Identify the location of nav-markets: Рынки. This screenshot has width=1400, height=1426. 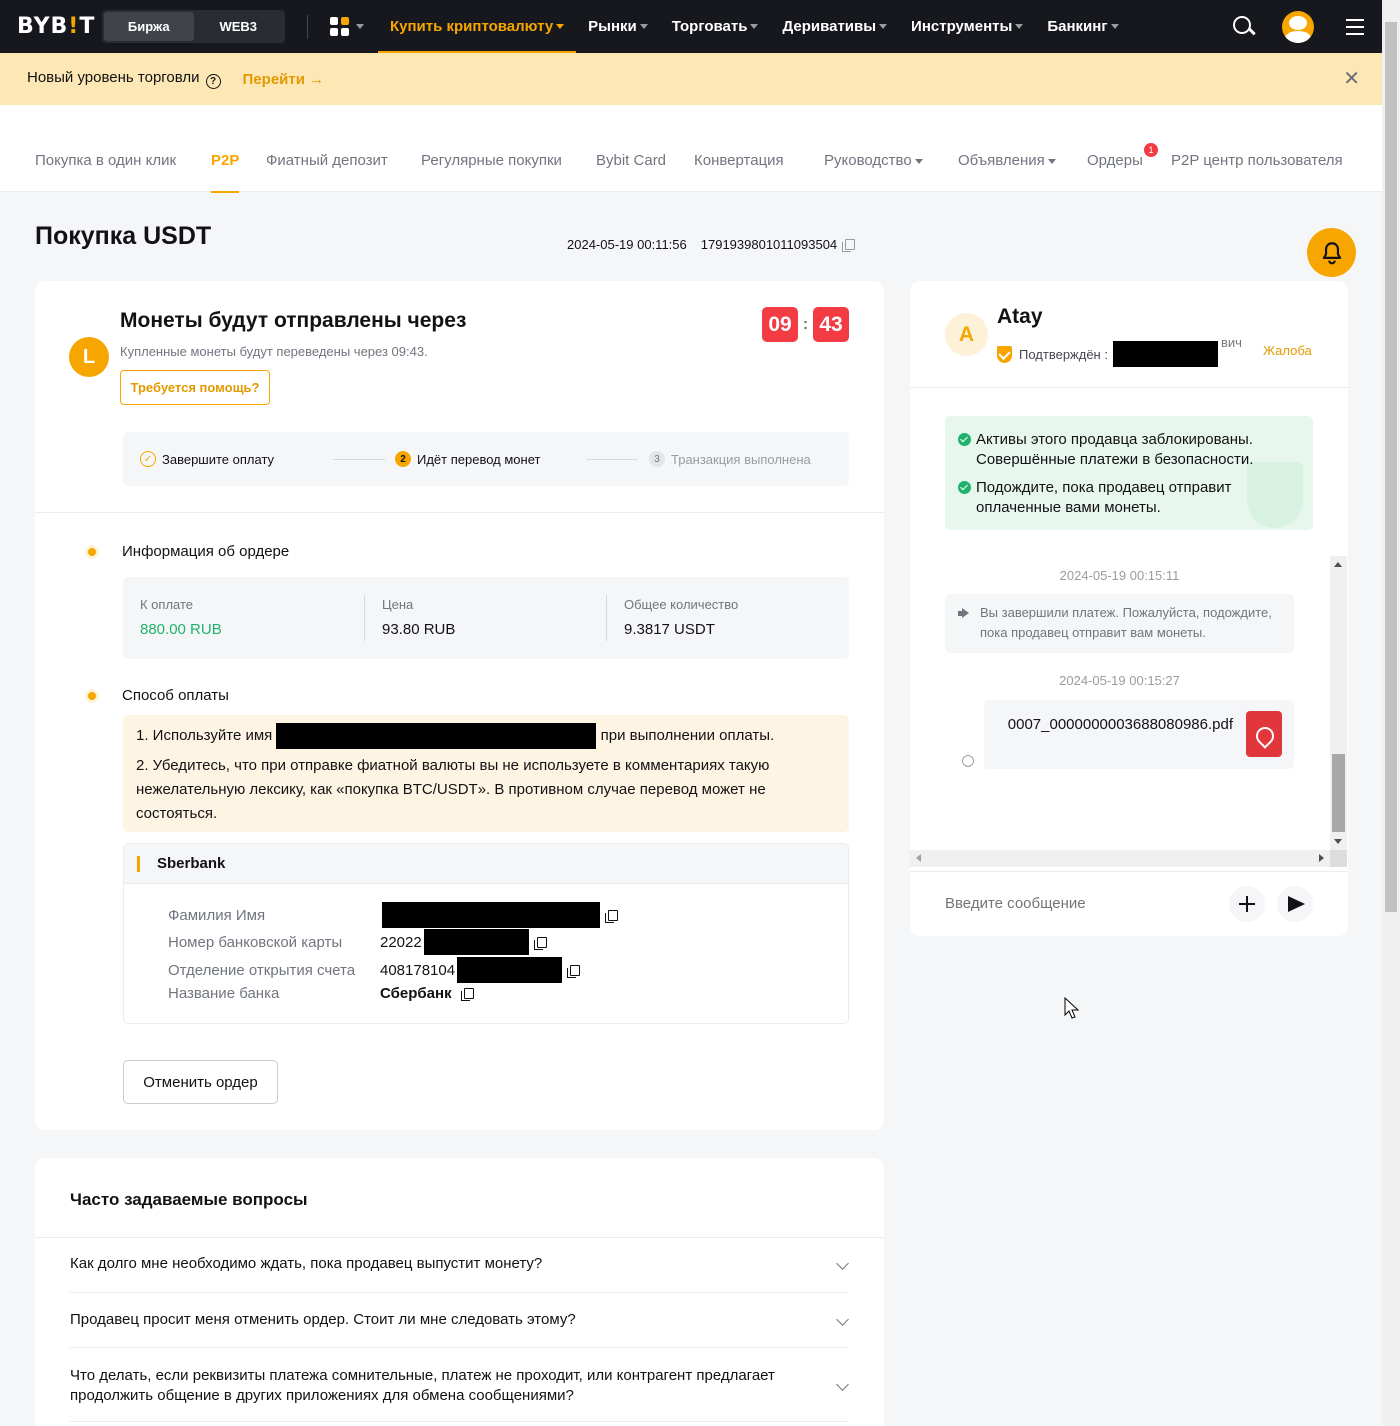
(618, 26).